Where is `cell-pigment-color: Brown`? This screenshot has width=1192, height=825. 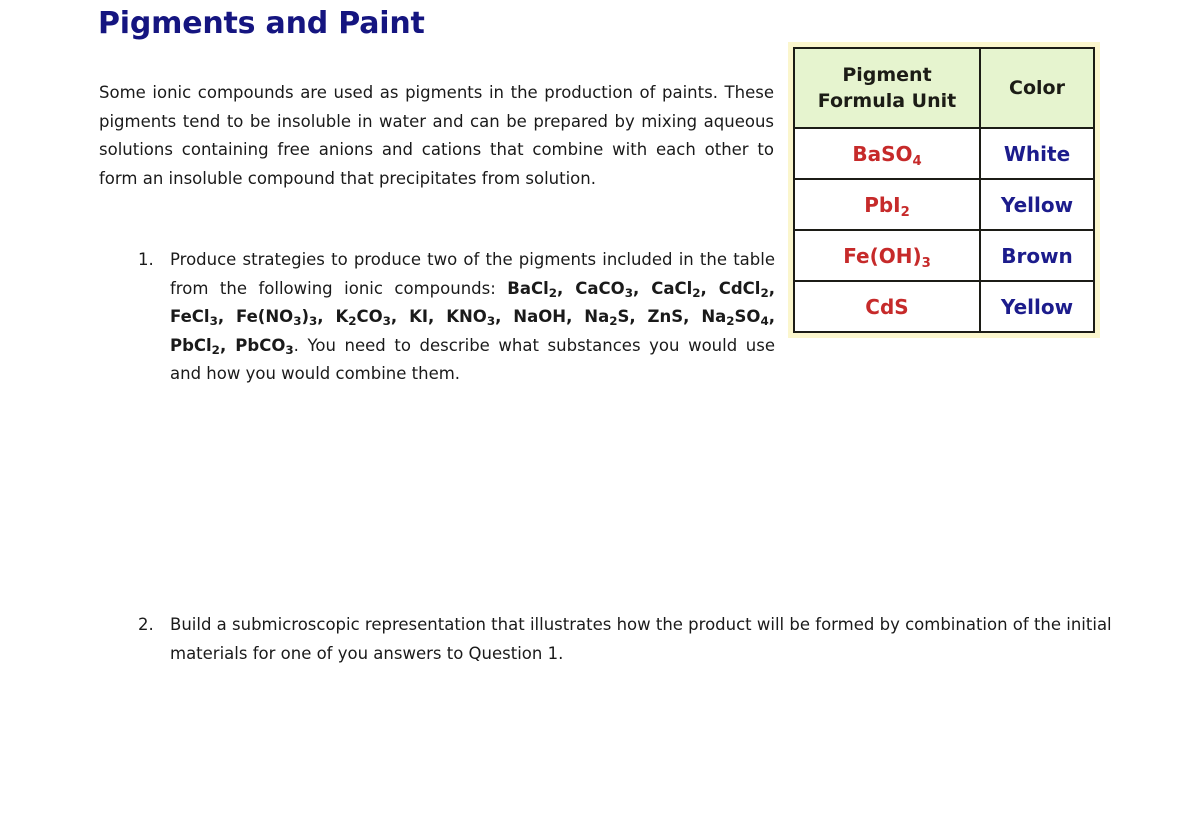
cell-pigment-color: Brown is located at coordinates (1037, 255).